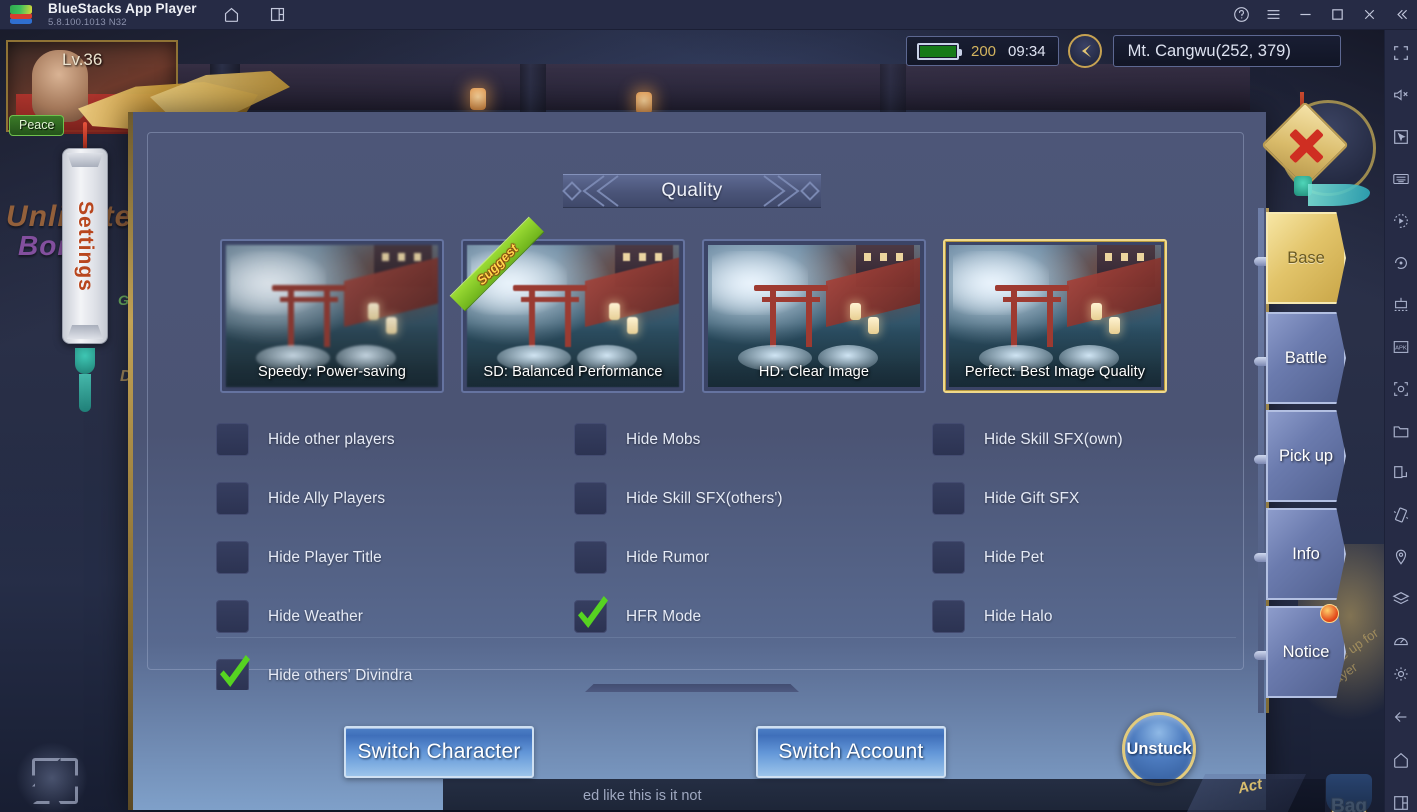  Describe the element at coordinates (332, 316) in the screenshot. I see `quality-card-speedy: Speedy: Power-saving` at that location.